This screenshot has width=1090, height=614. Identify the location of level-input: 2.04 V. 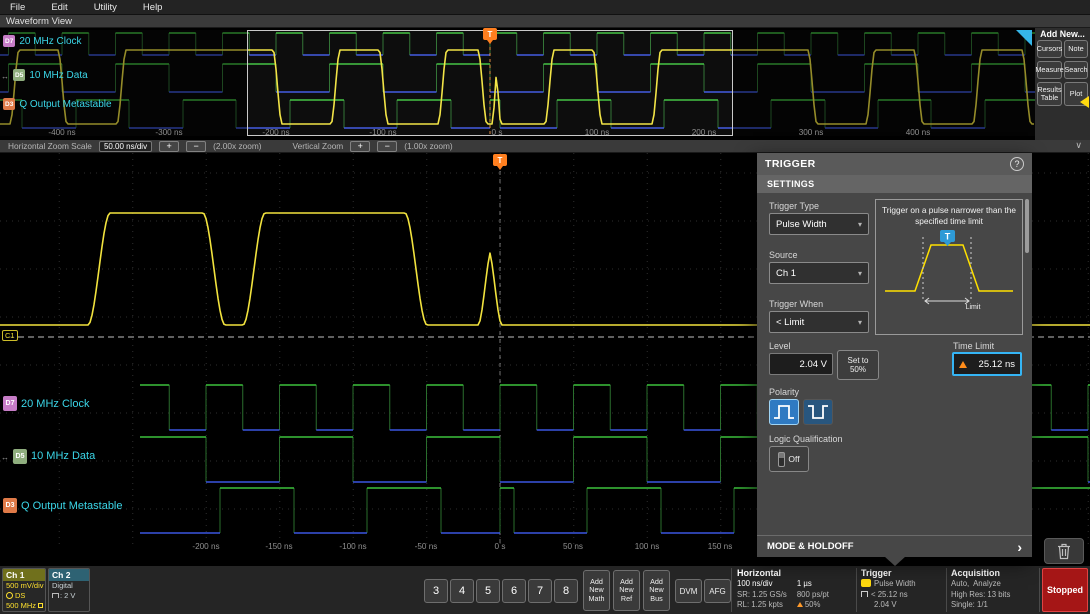
(801, 364).